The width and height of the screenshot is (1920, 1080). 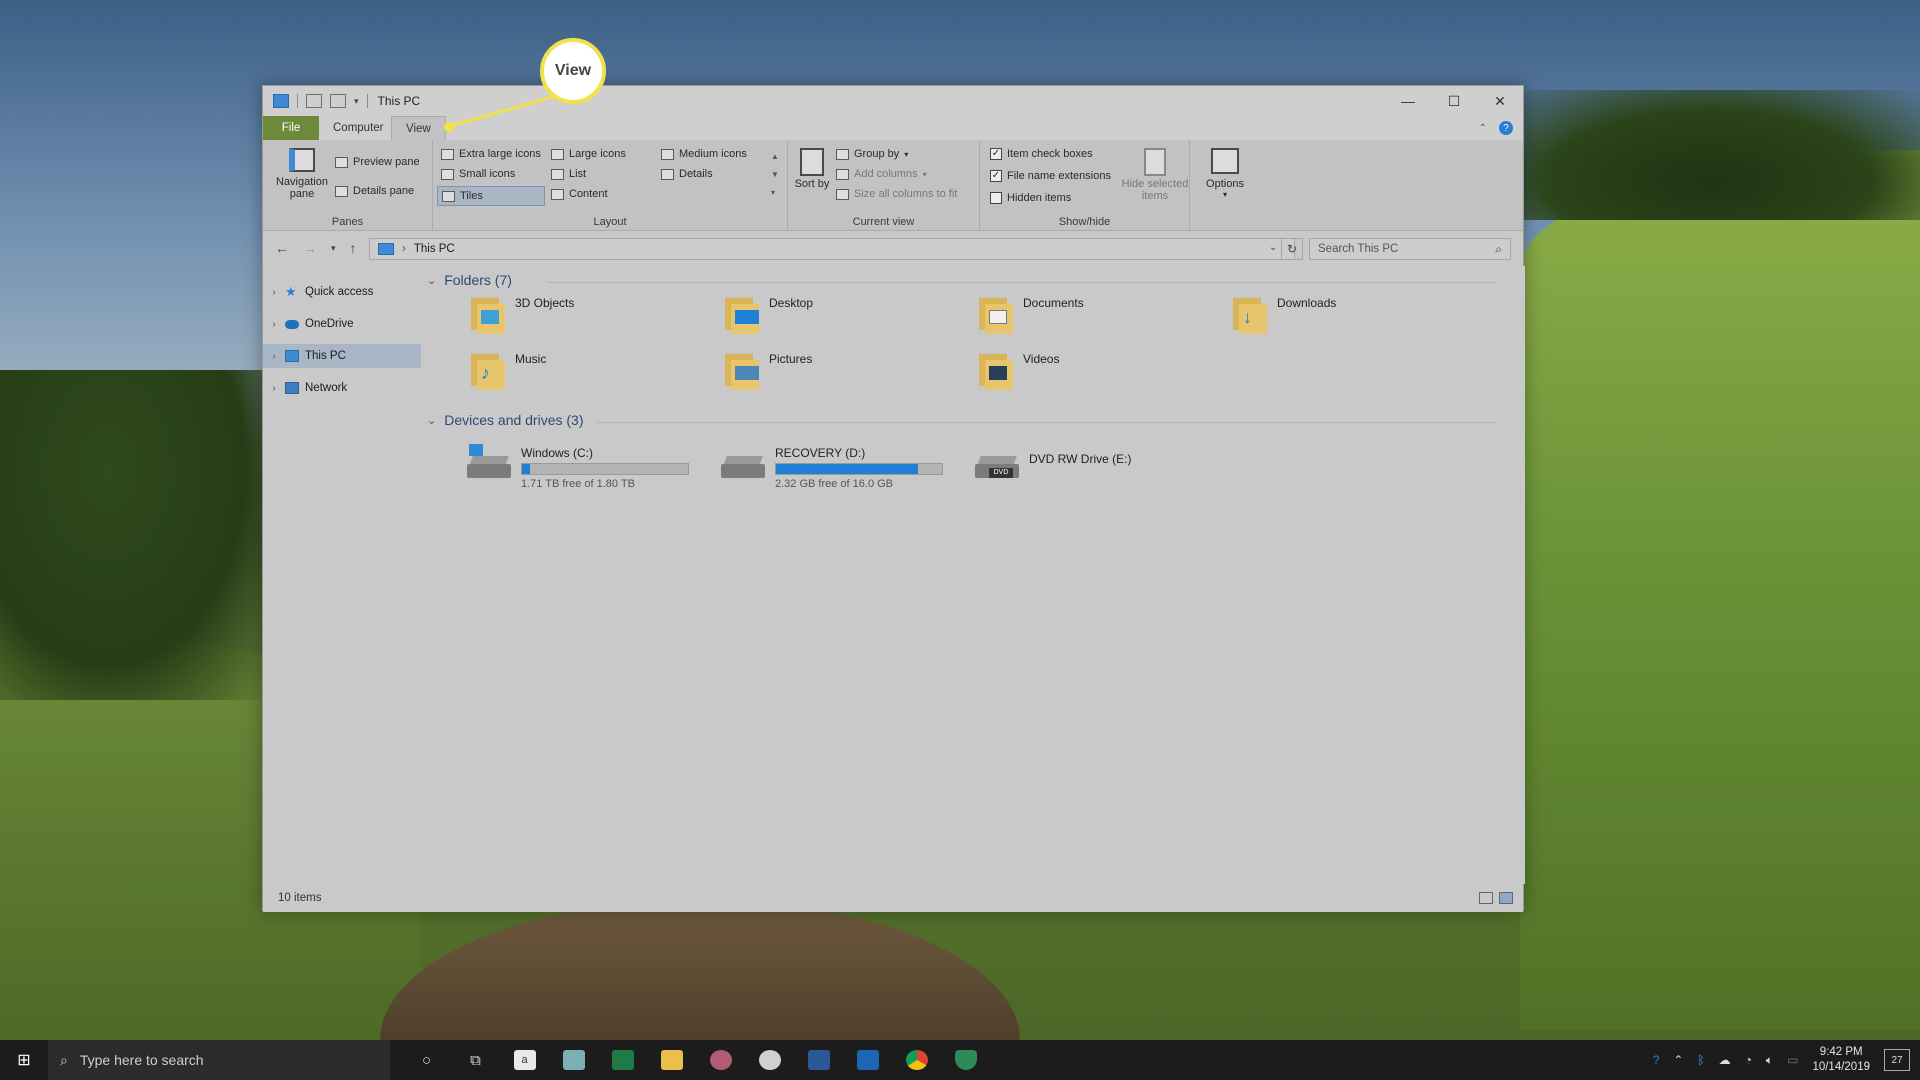 I want to click on group-by-label: Group by, so click(x=877, y=154).